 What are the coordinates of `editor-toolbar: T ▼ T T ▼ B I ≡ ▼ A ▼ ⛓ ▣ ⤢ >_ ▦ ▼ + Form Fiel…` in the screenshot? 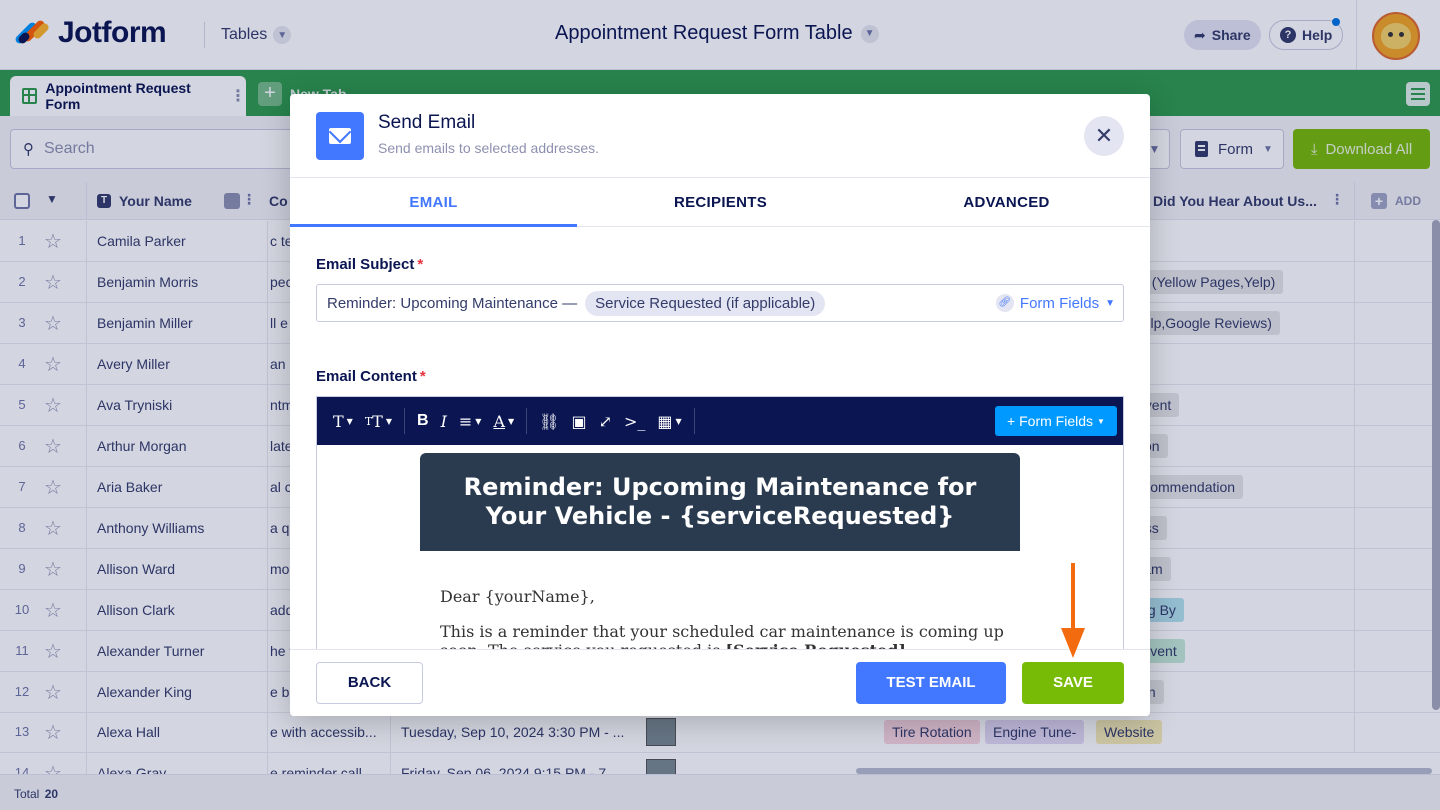 It's located at (720, 421).